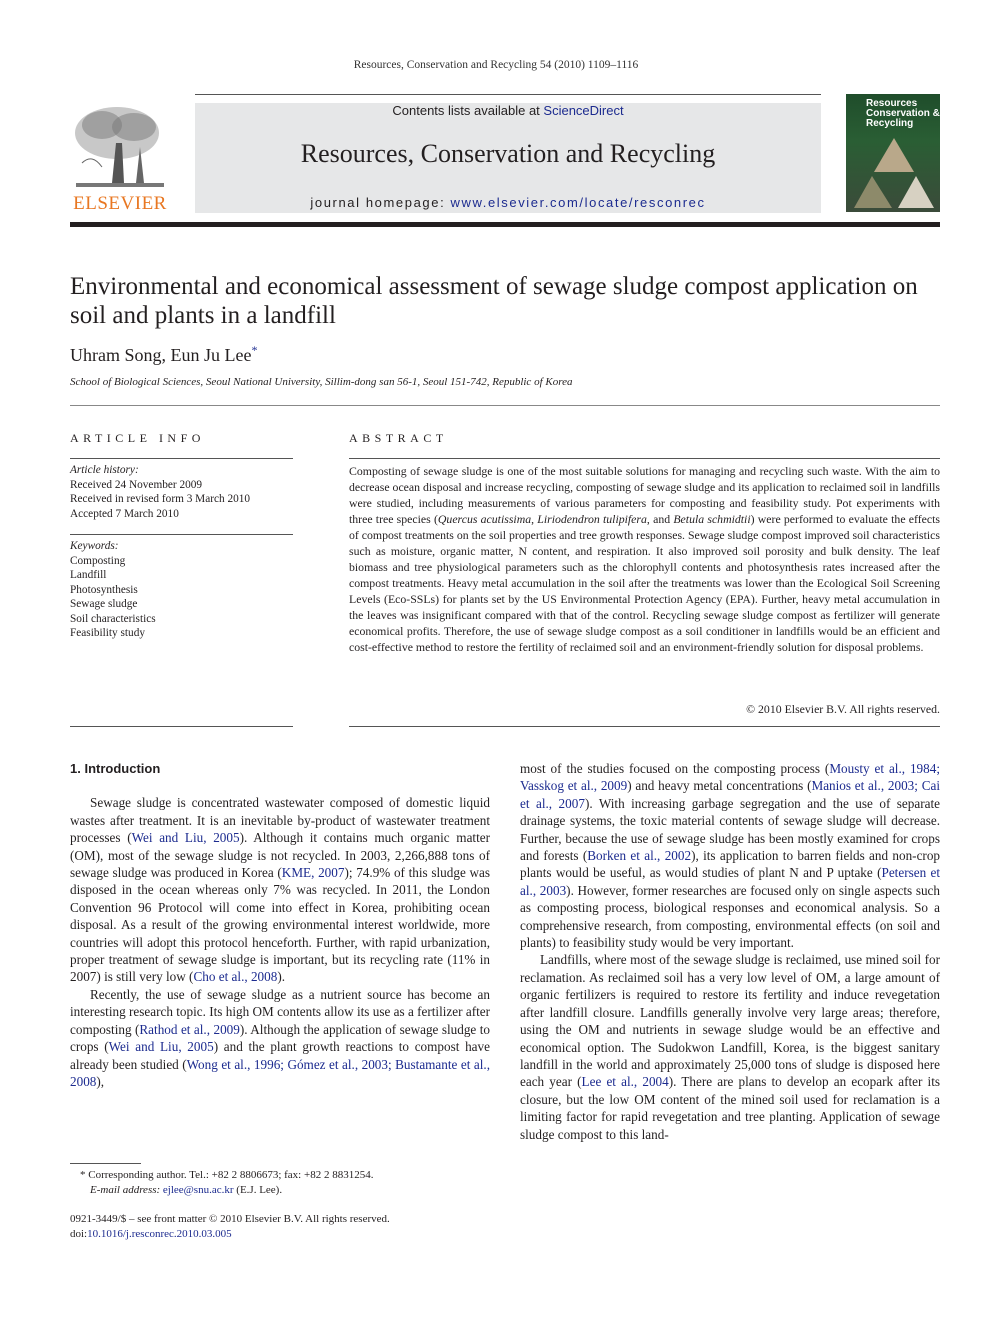 This screenshot has height=1323, width=992. Describe the element at coordinates (281, 977) in the screenshot. I see `text-segment: ).` at that location.